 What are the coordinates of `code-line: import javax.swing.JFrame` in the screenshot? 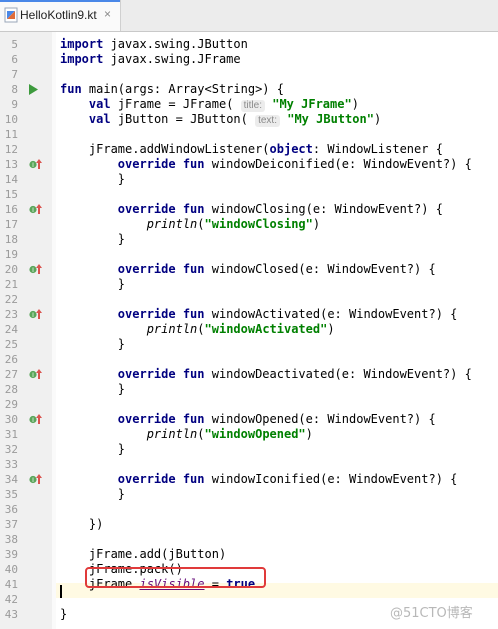 It's located at (150, 59).